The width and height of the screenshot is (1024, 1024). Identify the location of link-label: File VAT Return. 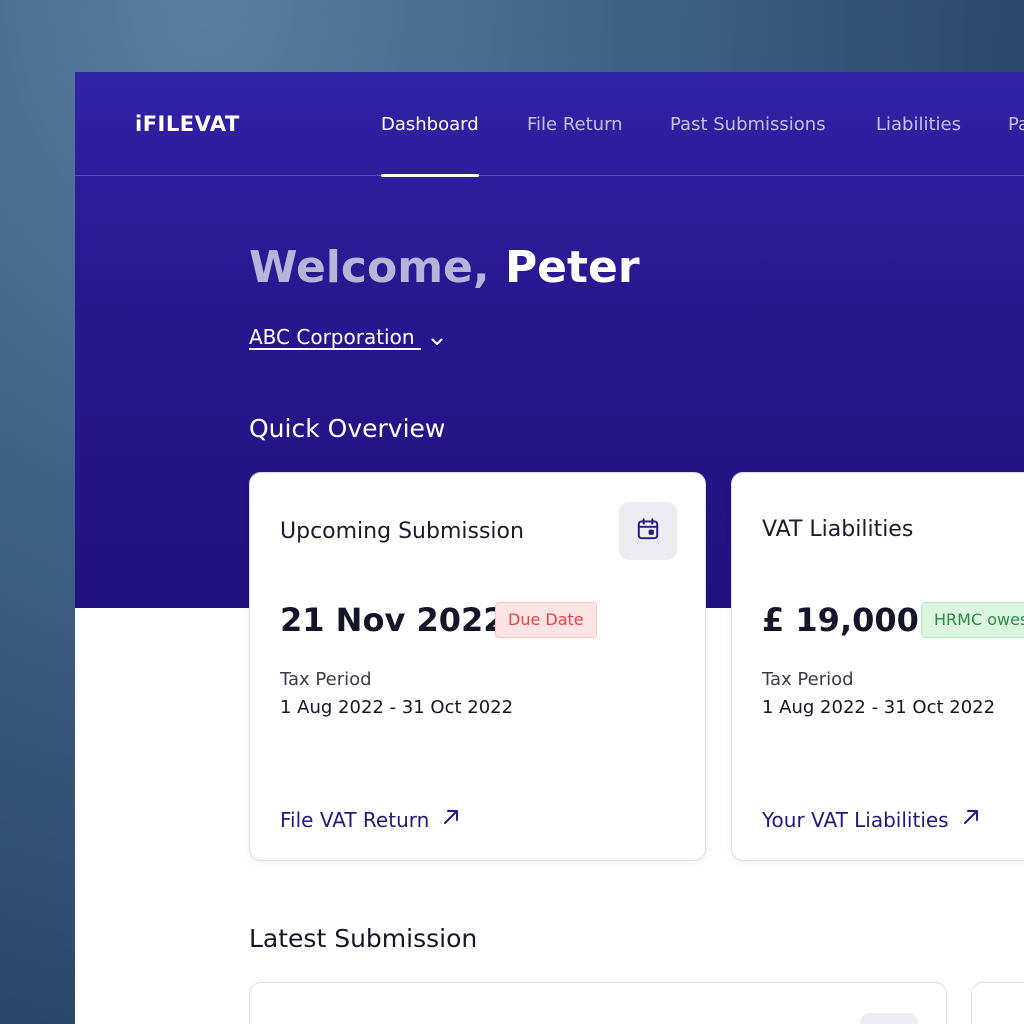
(355, 819).